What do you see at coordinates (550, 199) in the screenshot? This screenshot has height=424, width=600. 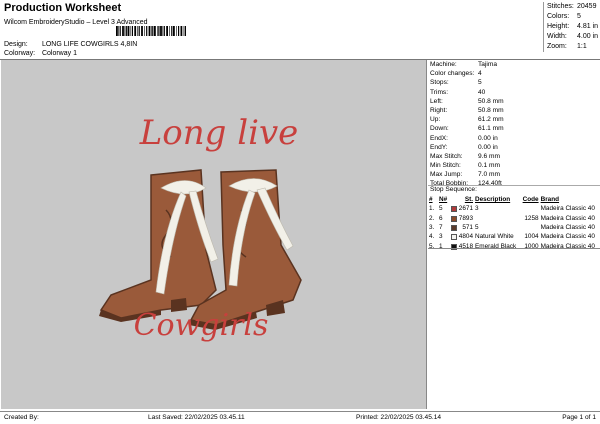 I see `col-brand: Brand` at bounding box center [550, 199].